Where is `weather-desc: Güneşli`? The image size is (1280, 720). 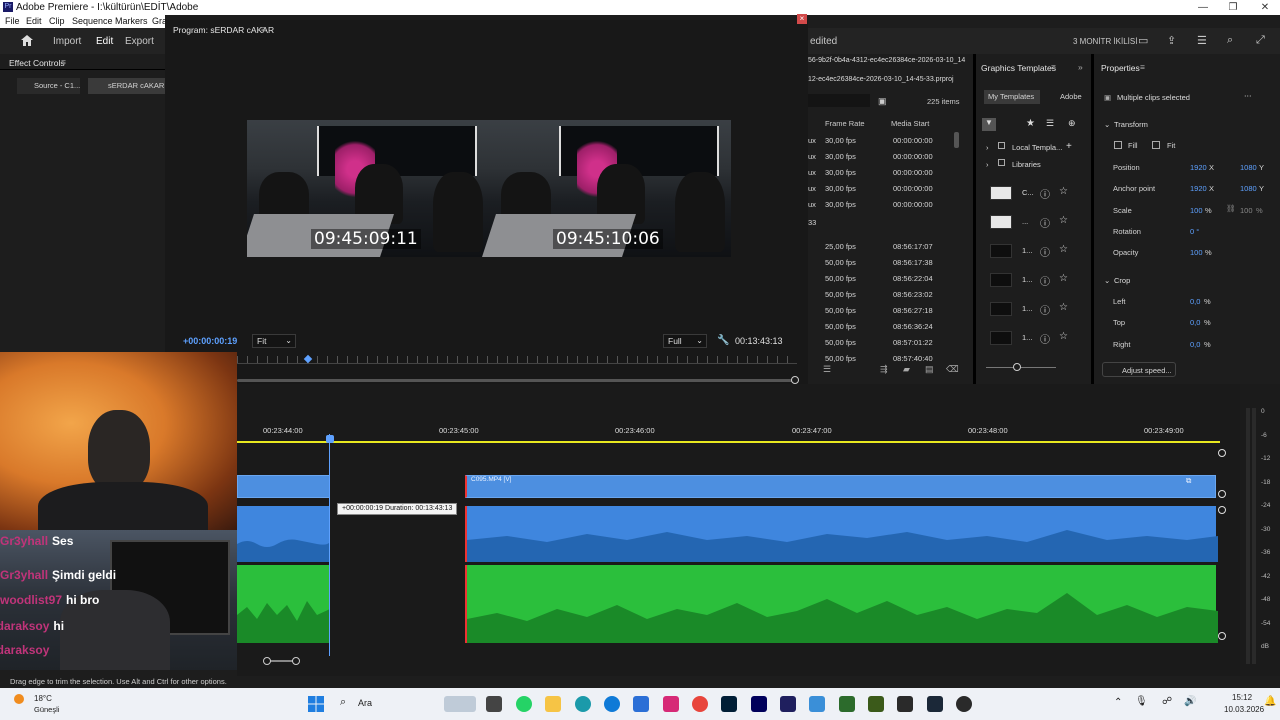
weather-desc: Güneşli is located at coordinates (46, 709).